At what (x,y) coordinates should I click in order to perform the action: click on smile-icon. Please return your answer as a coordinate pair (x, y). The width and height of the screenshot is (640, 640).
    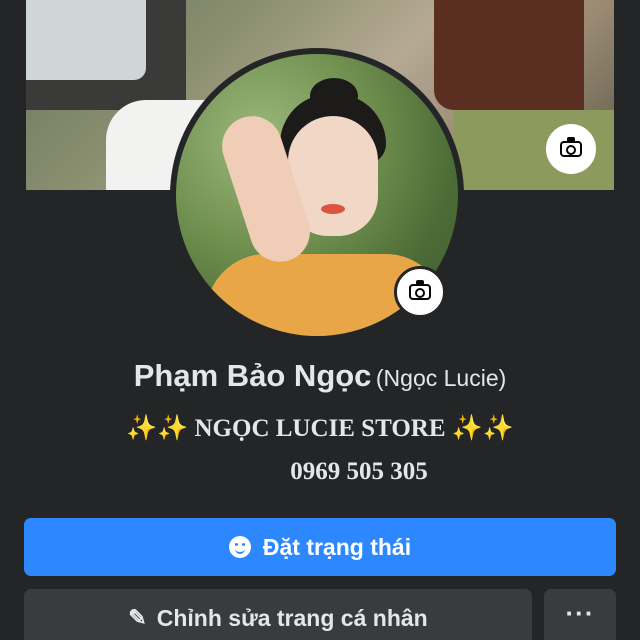
    Looking at the image, I should click on (239, 547).